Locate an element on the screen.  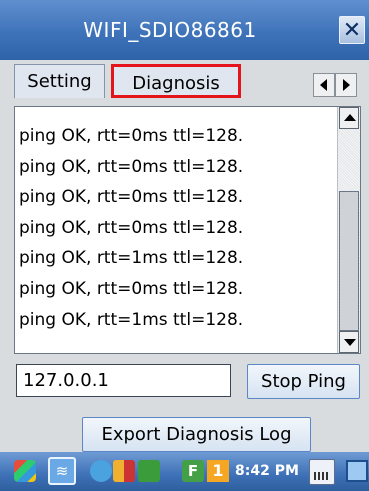
start-icon is located at coordinates (25, 471).